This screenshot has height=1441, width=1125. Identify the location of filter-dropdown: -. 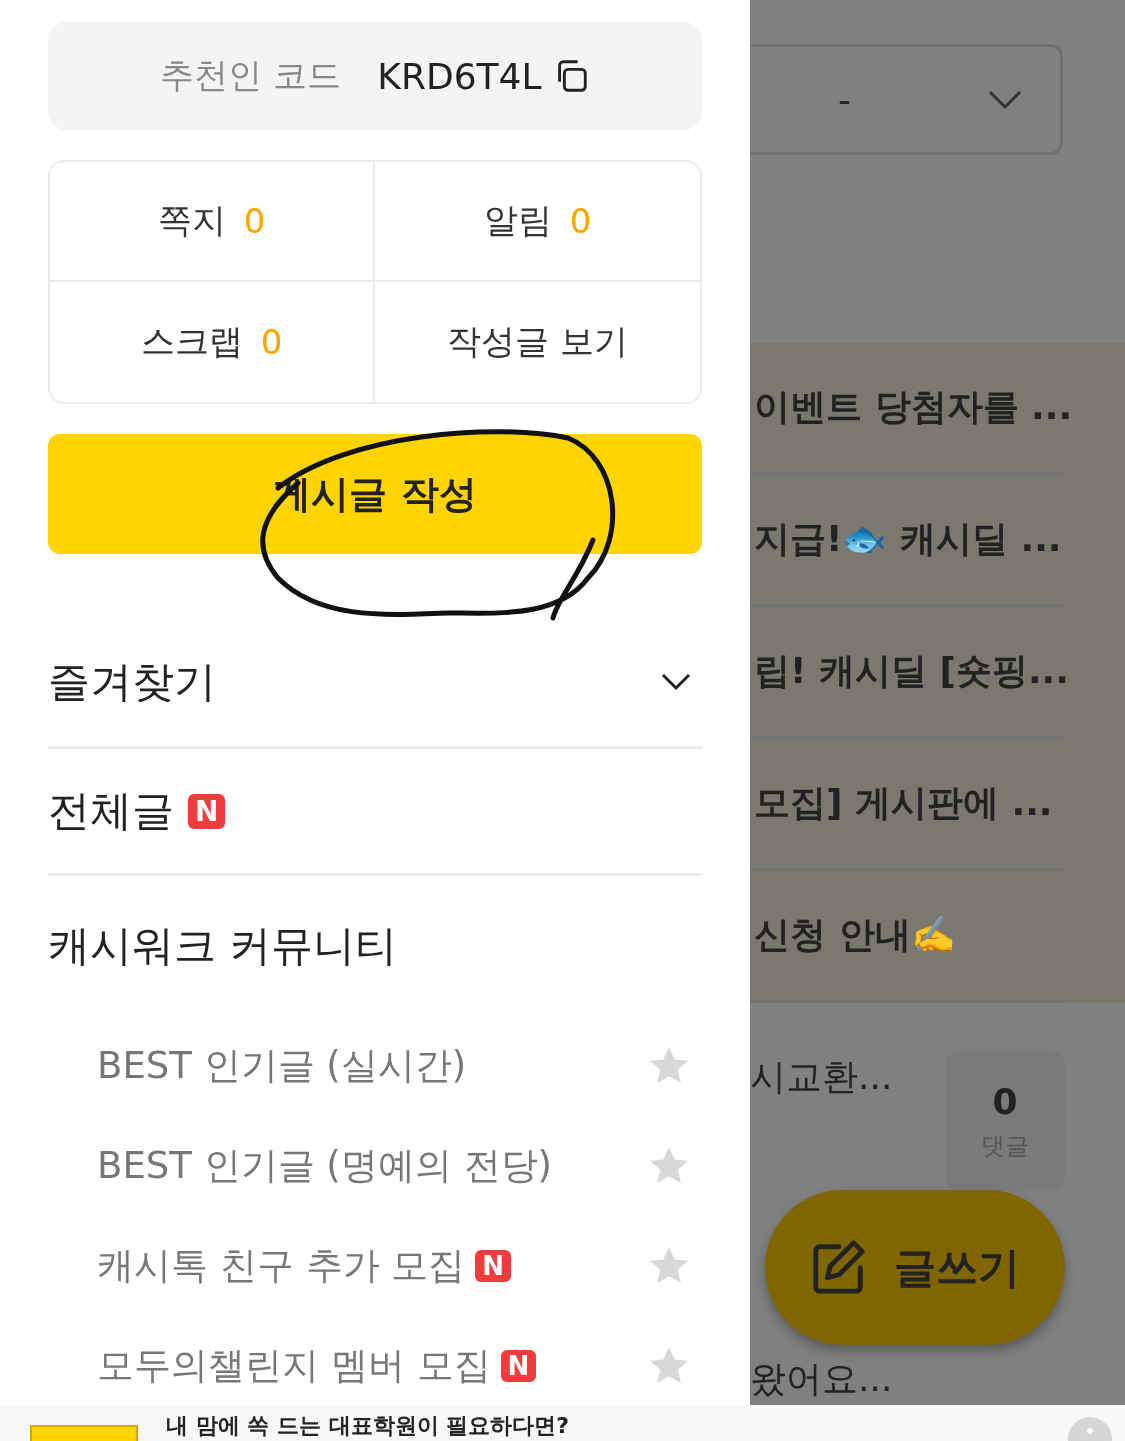
(906, 99).